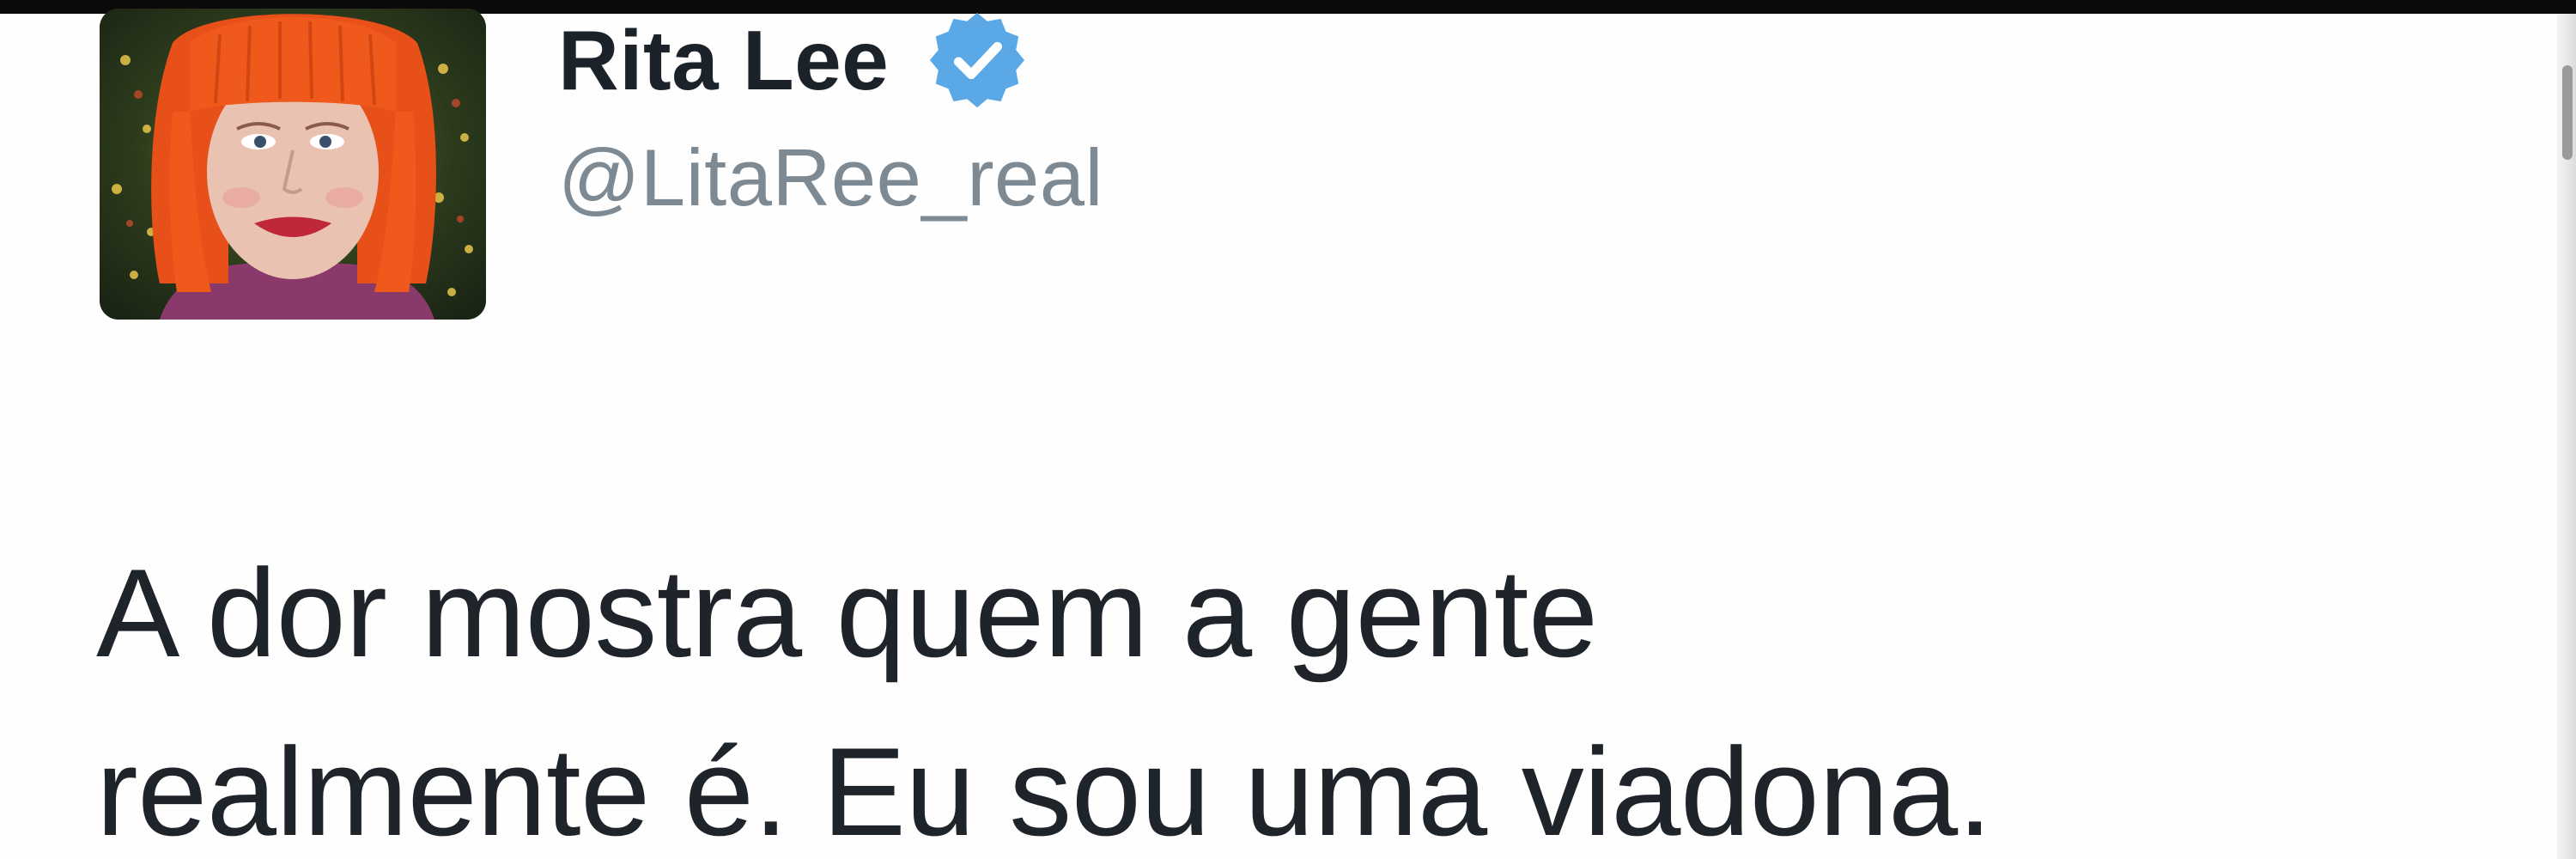  I want to click on profile-avatar, so click(293, 165).